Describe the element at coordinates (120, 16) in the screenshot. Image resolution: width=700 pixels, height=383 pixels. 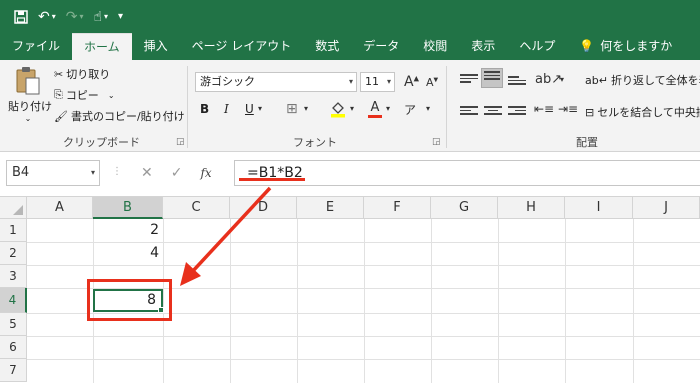
I see `customize-icon: ▾` at that location.